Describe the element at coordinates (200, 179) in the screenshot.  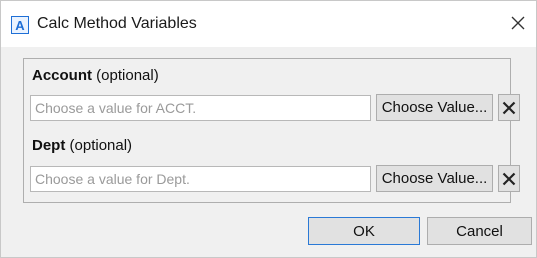
I see `dept-input` at that location.